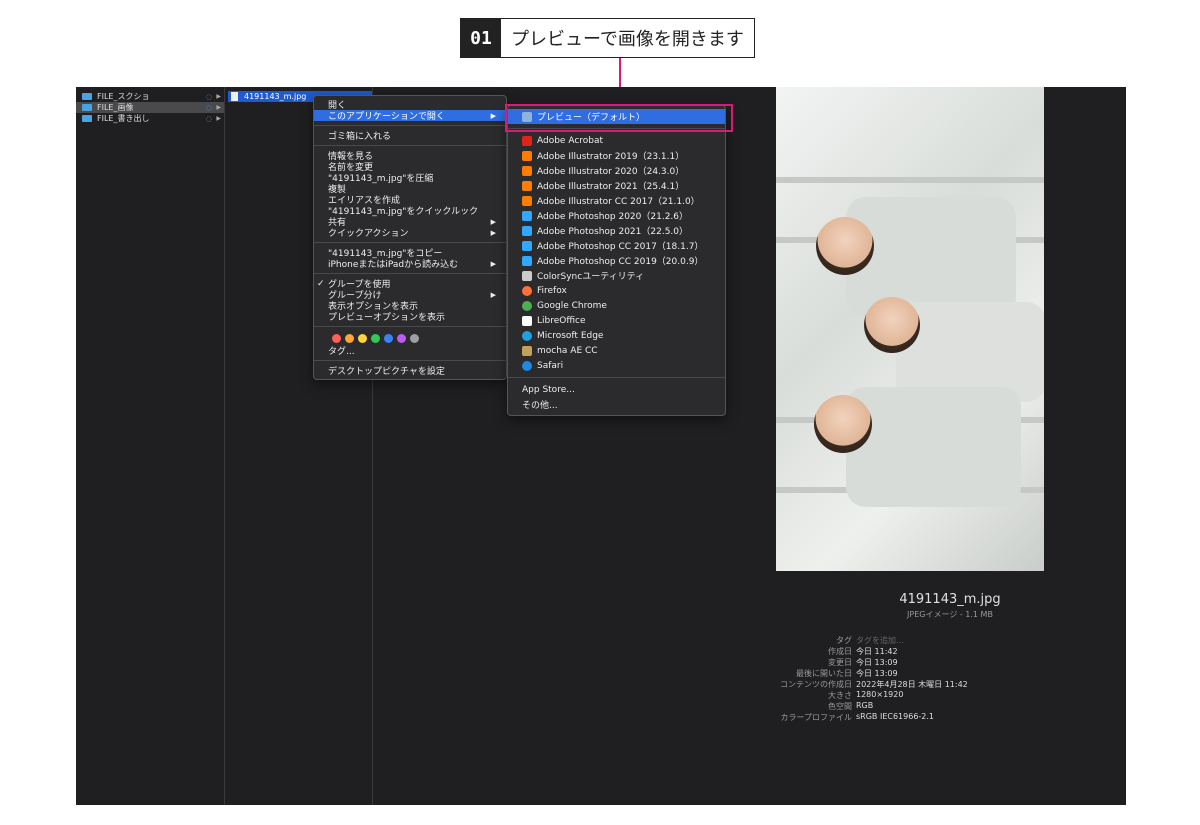 Image resolution: width=1200 pixels, height=825 pixels. What do you see at coordinates (410, 317) in the screenshot?
I see `menu-item-preview-options: プレビューオプションを表示` at bounding box center [410, 317].